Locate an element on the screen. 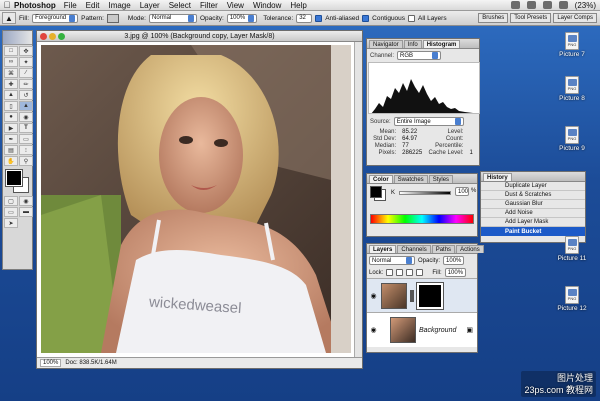 The width and height of the screenshot is (600, 401). paint-bucket-icon: ▲ is located at coordinates (9, 18).